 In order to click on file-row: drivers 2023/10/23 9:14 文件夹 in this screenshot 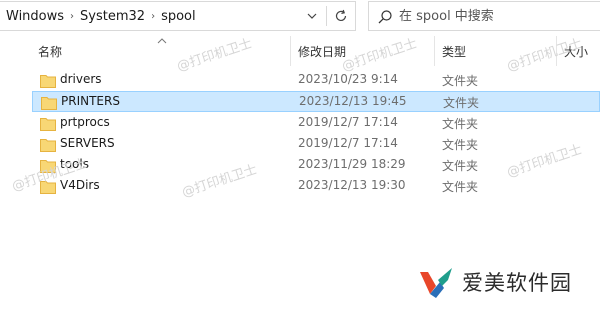, I will do `click(316, 80)`.